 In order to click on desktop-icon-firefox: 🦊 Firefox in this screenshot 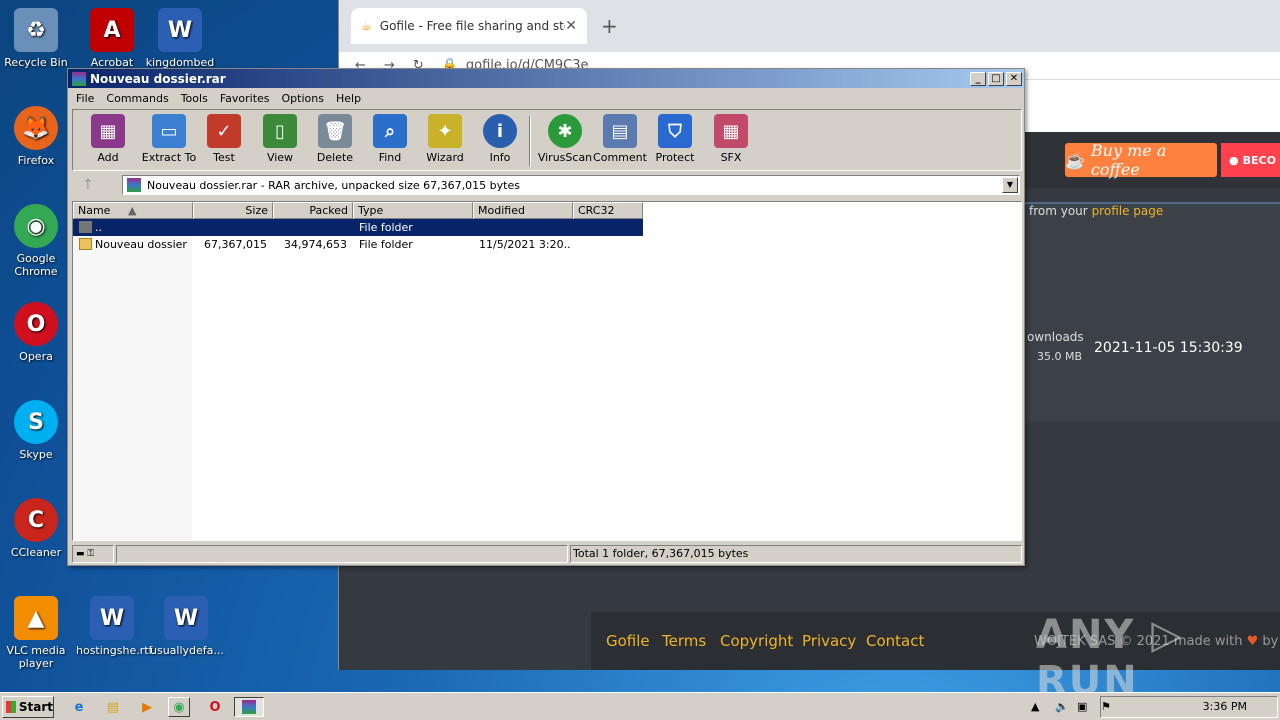, I will do `click(36, 136)`.